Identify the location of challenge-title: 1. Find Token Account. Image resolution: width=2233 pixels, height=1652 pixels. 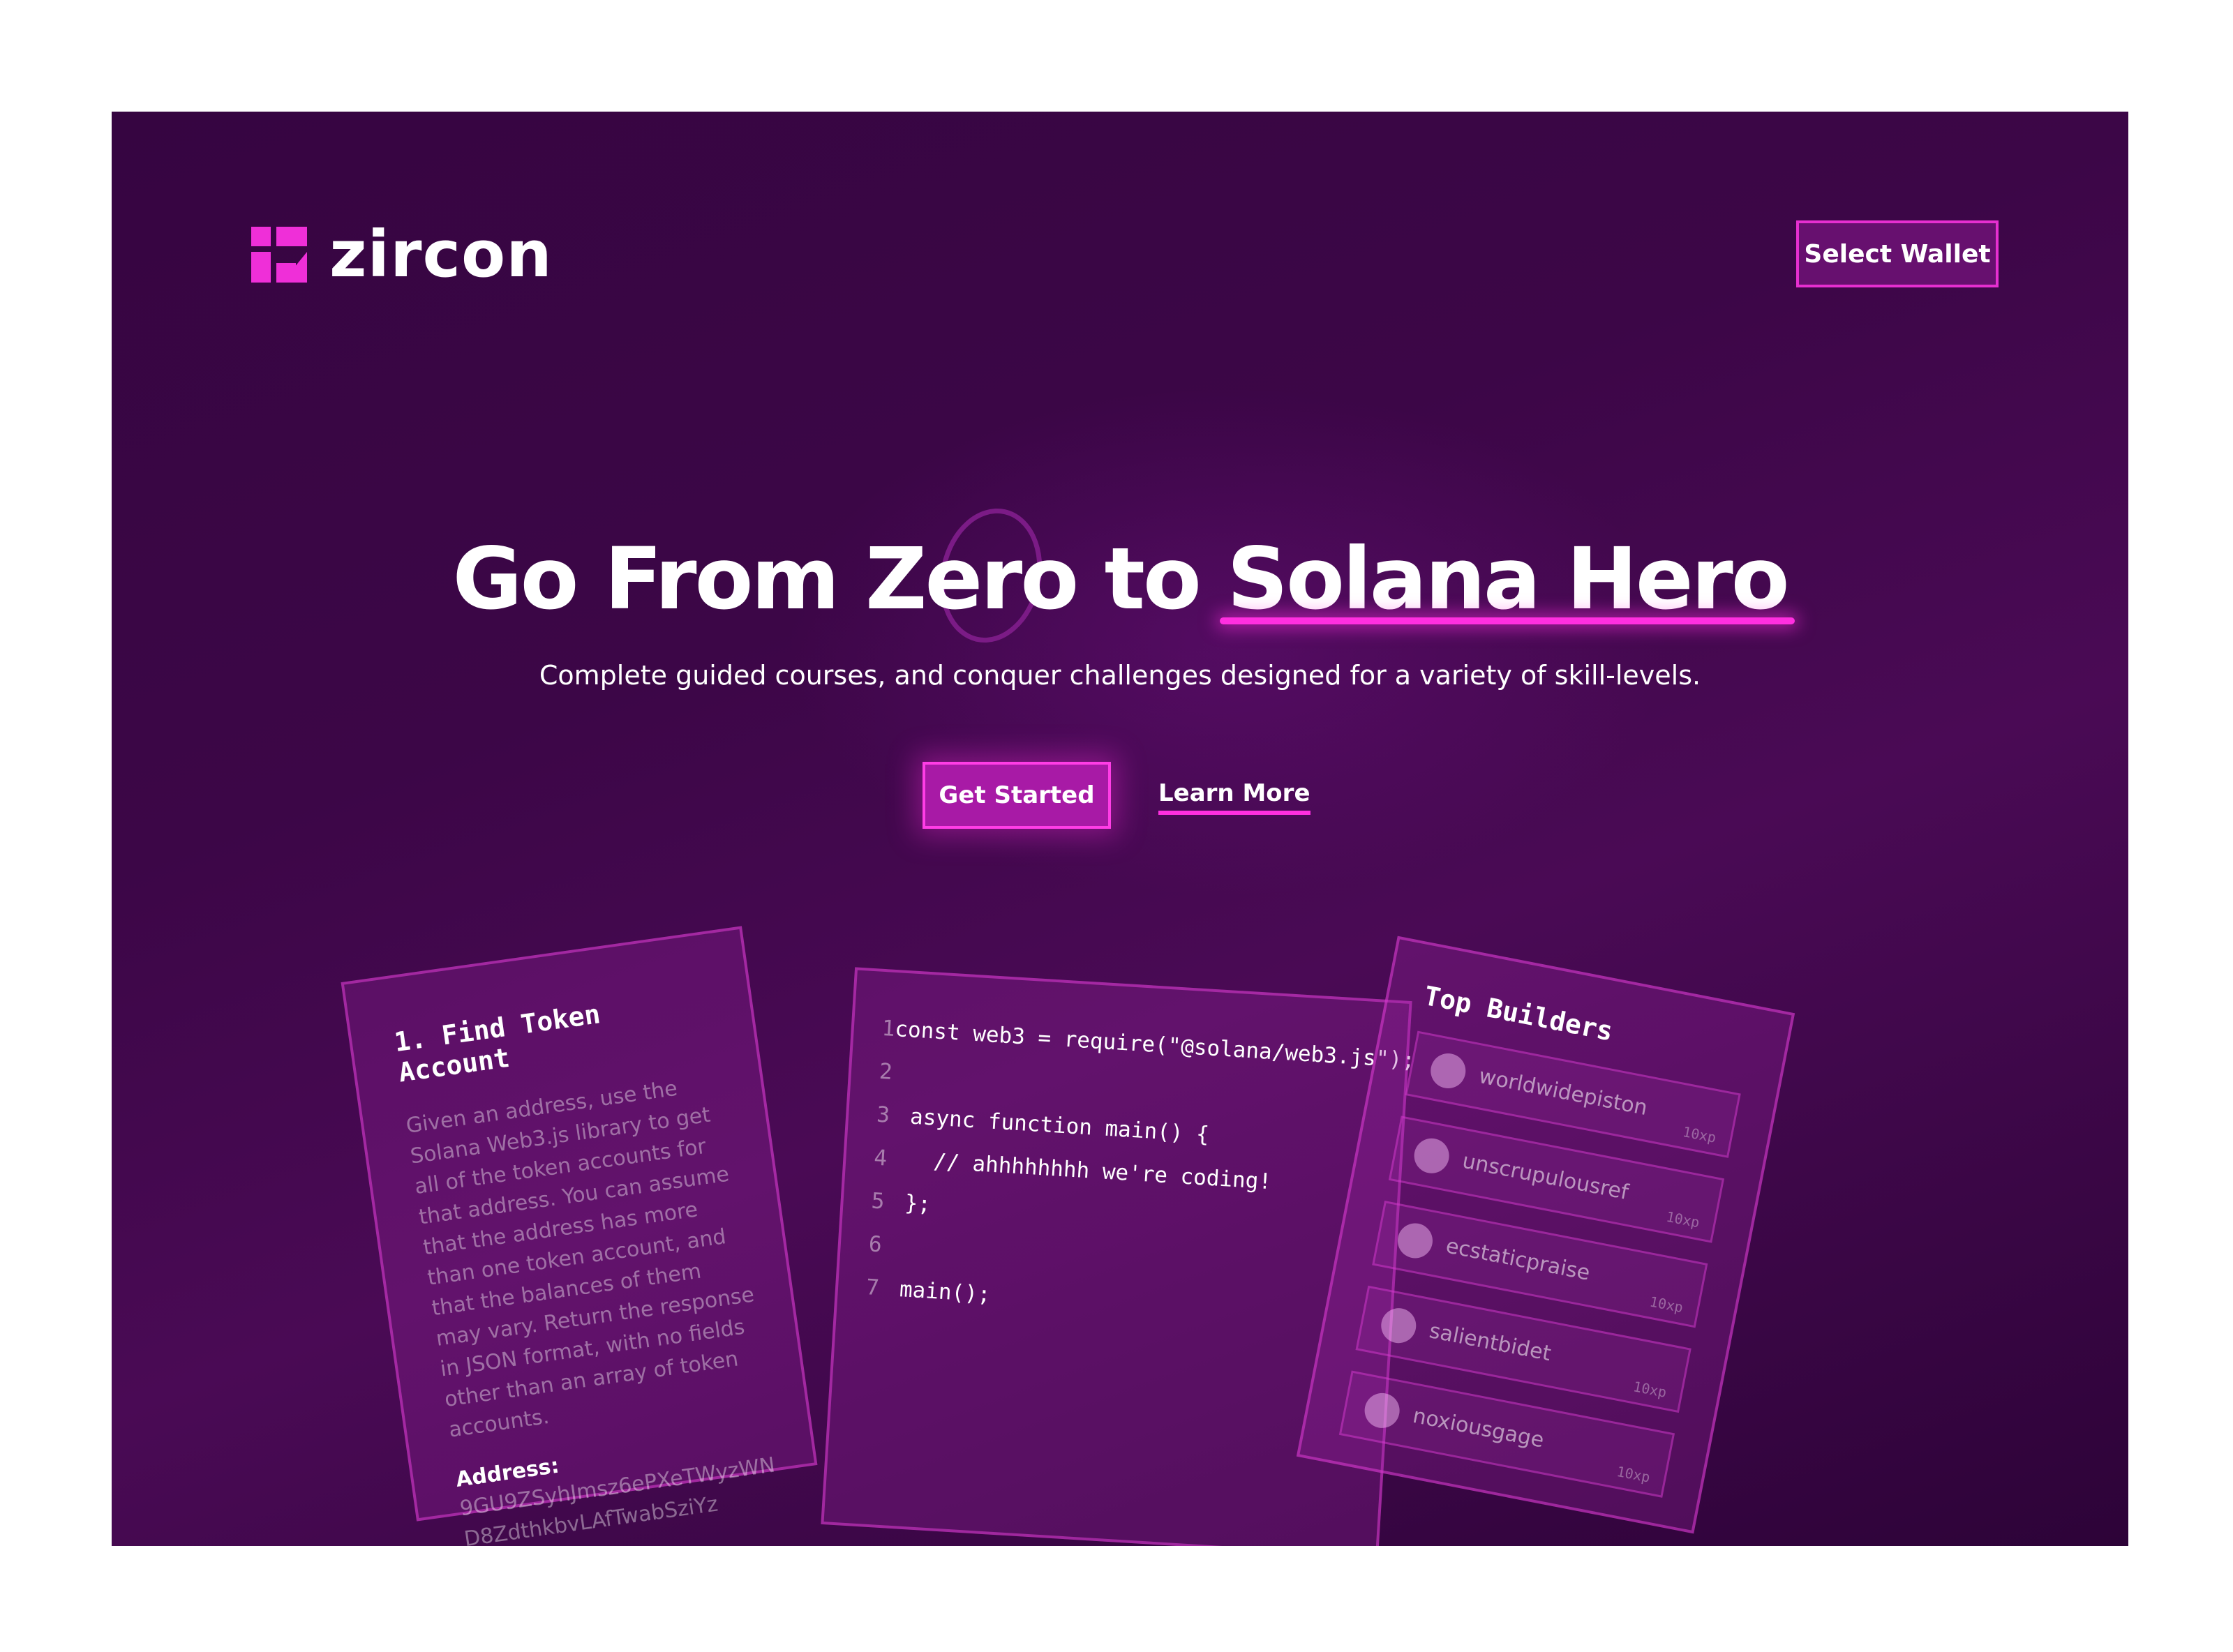
(497, 1043).